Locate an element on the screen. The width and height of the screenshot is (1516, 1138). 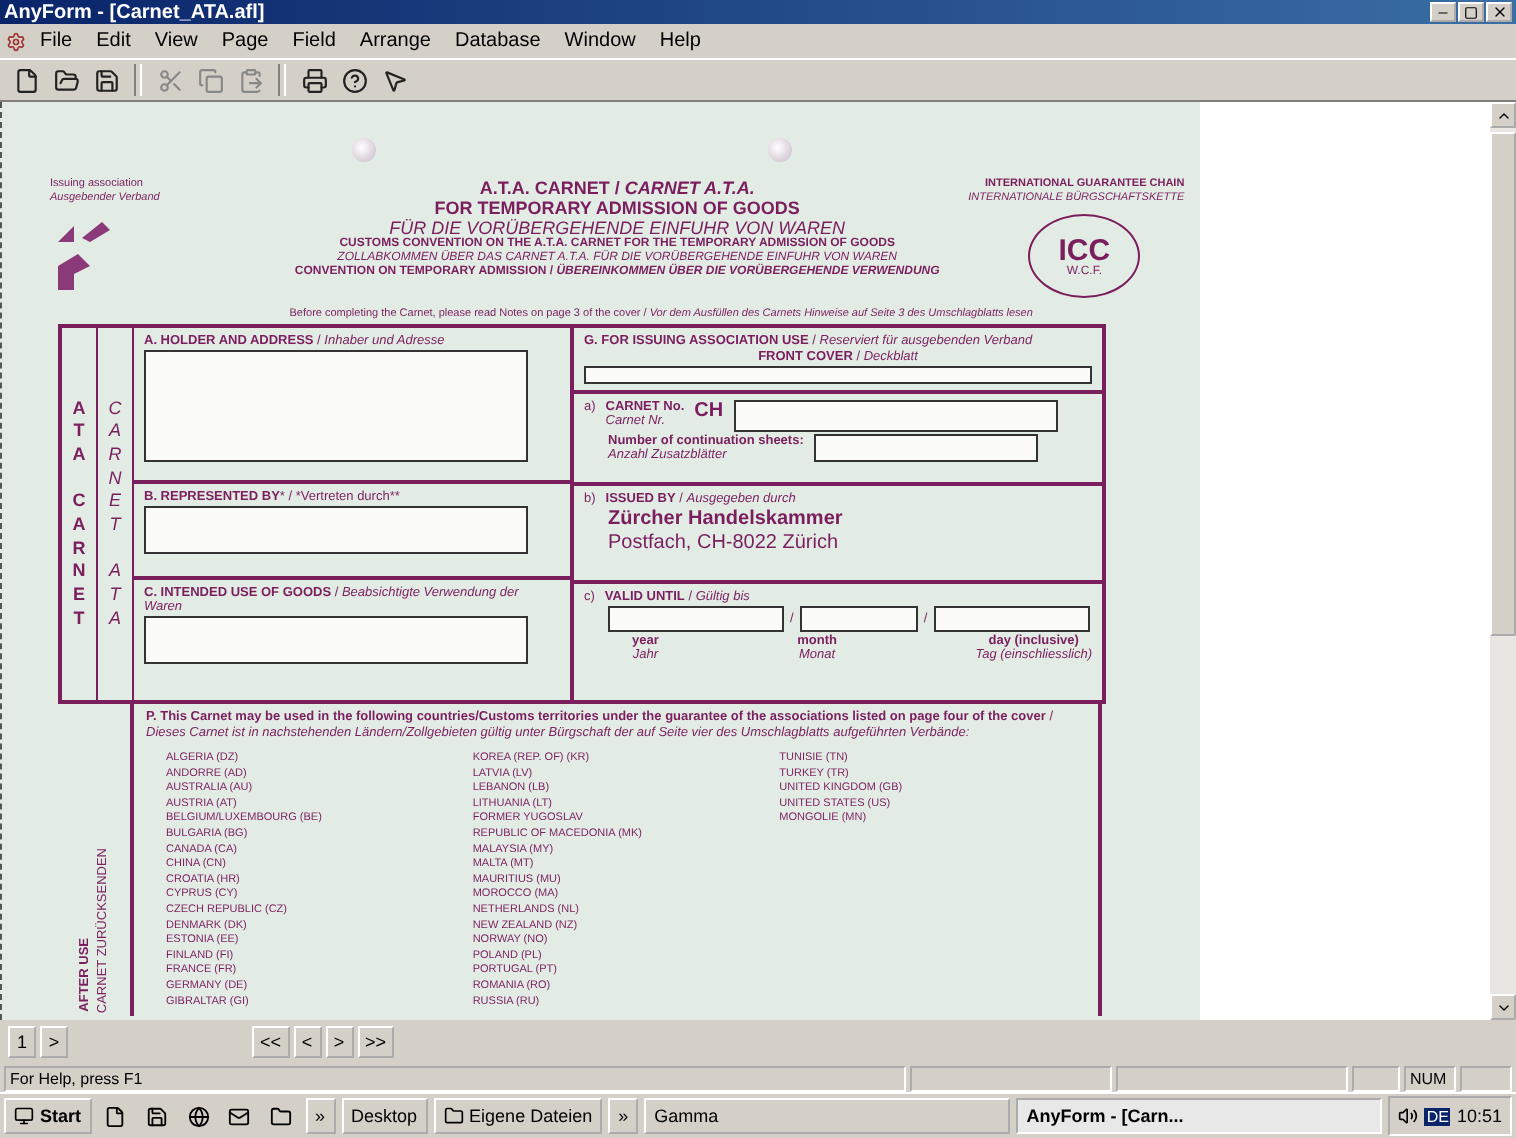
volume-icon is located at coordinates (1408, 1116).